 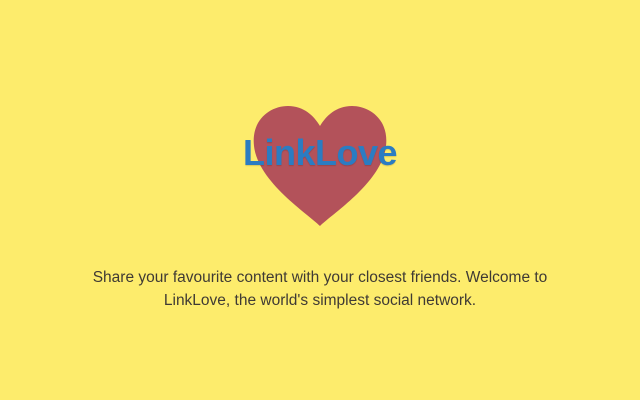 What do you see at coordinates (320, 152) in the screenshot?
I see `logo-text: LinkLove` at bounding box center [320, 152].